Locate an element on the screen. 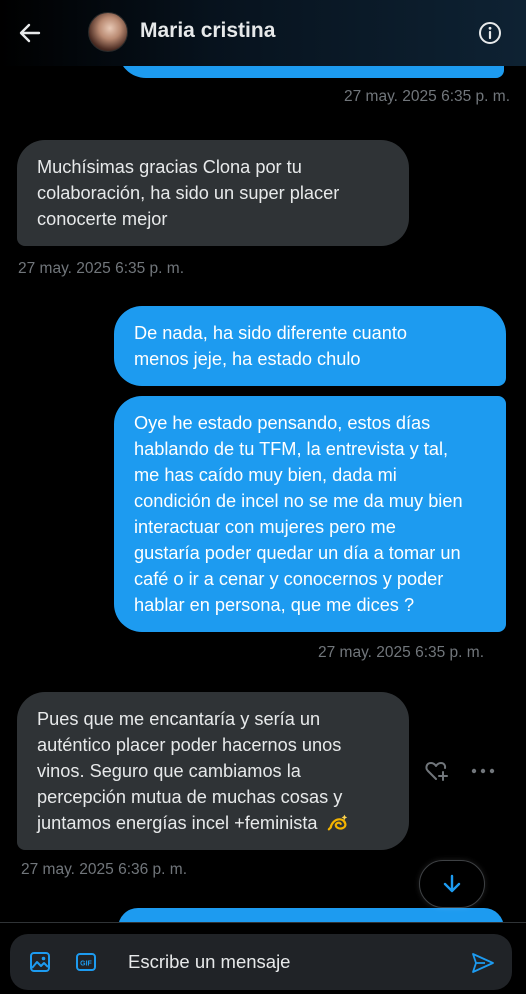  arrow-left-icon is located at coordinates (30, 33).